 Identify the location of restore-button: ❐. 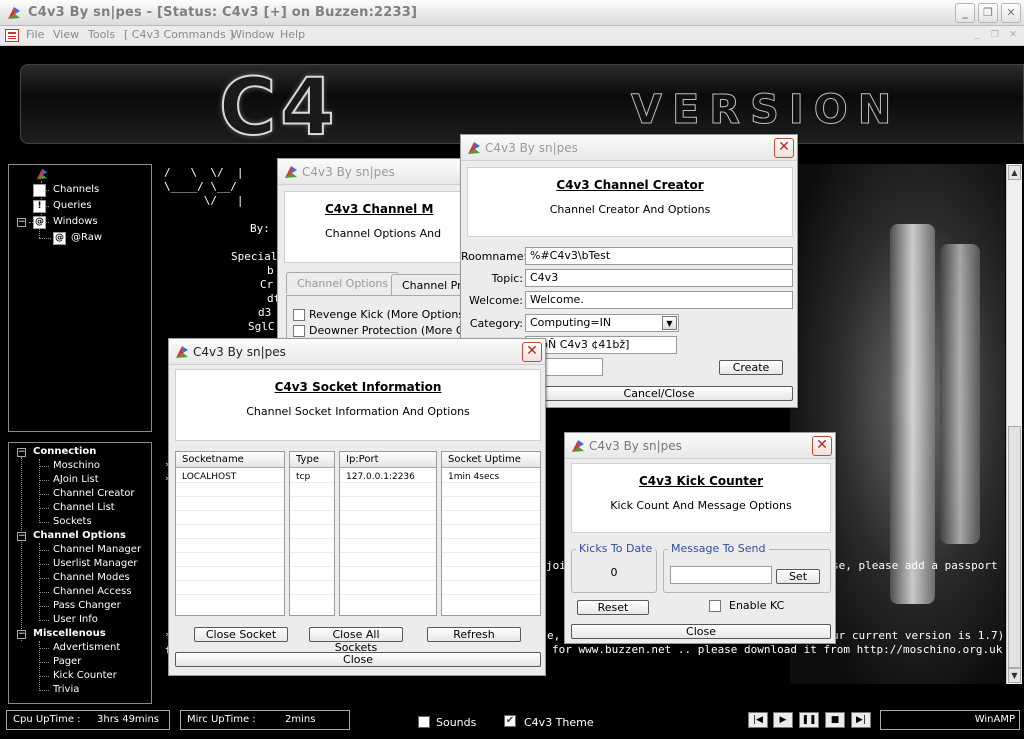
(988, 13).